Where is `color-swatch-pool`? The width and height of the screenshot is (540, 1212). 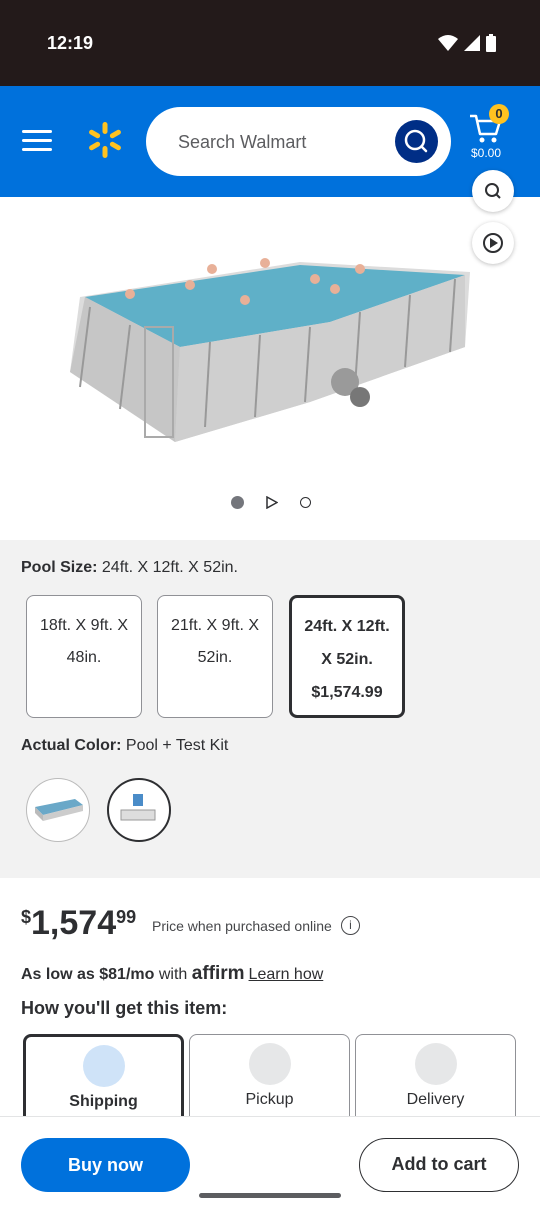 color-swatch-pool is located at coordinates (58, 810).